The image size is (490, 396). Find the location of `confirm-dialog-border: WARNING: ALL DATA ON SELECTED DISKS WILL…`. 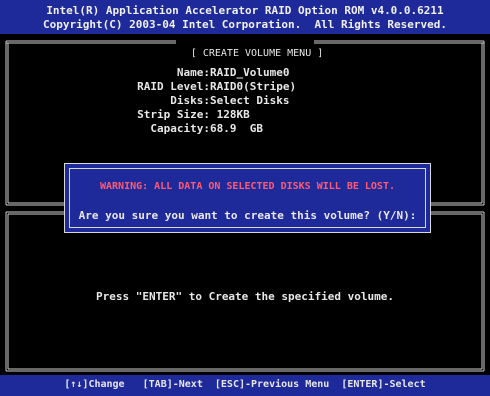

confirm-dialog-border: WARNING: ALL DATA ON SELECTED DISKS WILL… is located at coordinates (247, 198).